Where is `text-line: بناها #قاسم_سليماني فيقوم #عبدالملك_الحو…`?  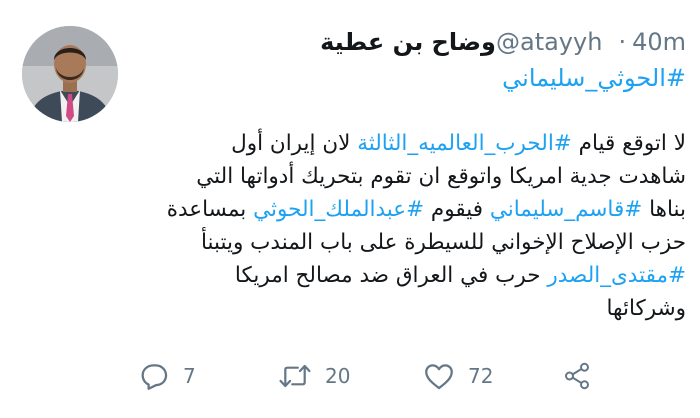
text-line: بناها #قاسم_سليماني فيقوم #عبدالملك_الحو… is located at coordinates (406, 209).